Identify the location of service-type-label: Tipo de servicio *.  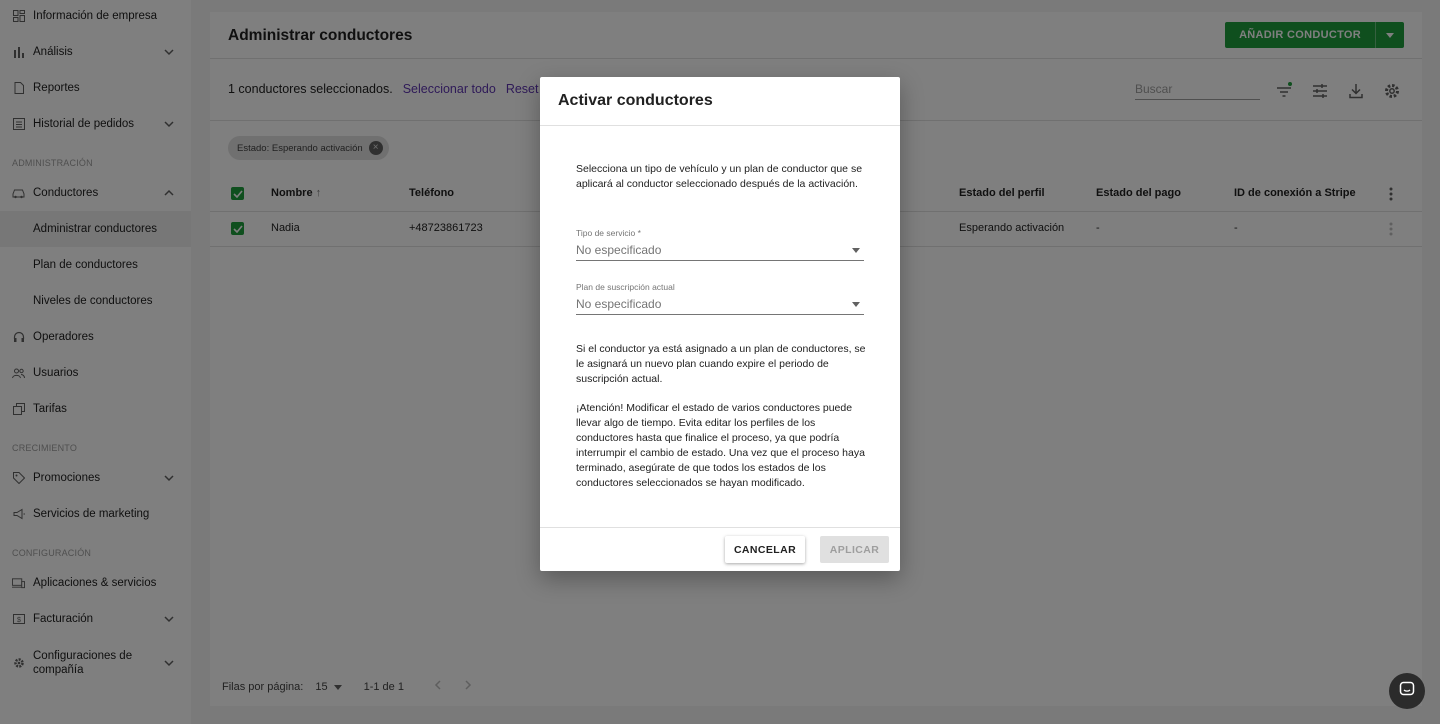
(608, 233).